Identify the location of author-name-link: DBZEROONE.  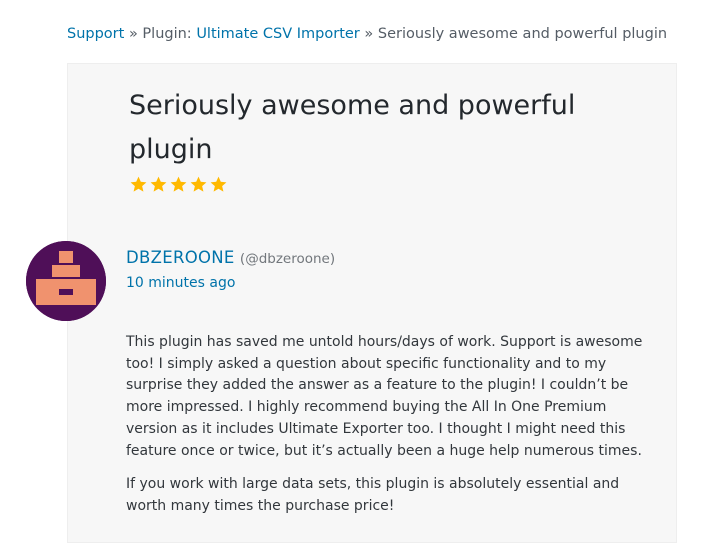
(180, 257).